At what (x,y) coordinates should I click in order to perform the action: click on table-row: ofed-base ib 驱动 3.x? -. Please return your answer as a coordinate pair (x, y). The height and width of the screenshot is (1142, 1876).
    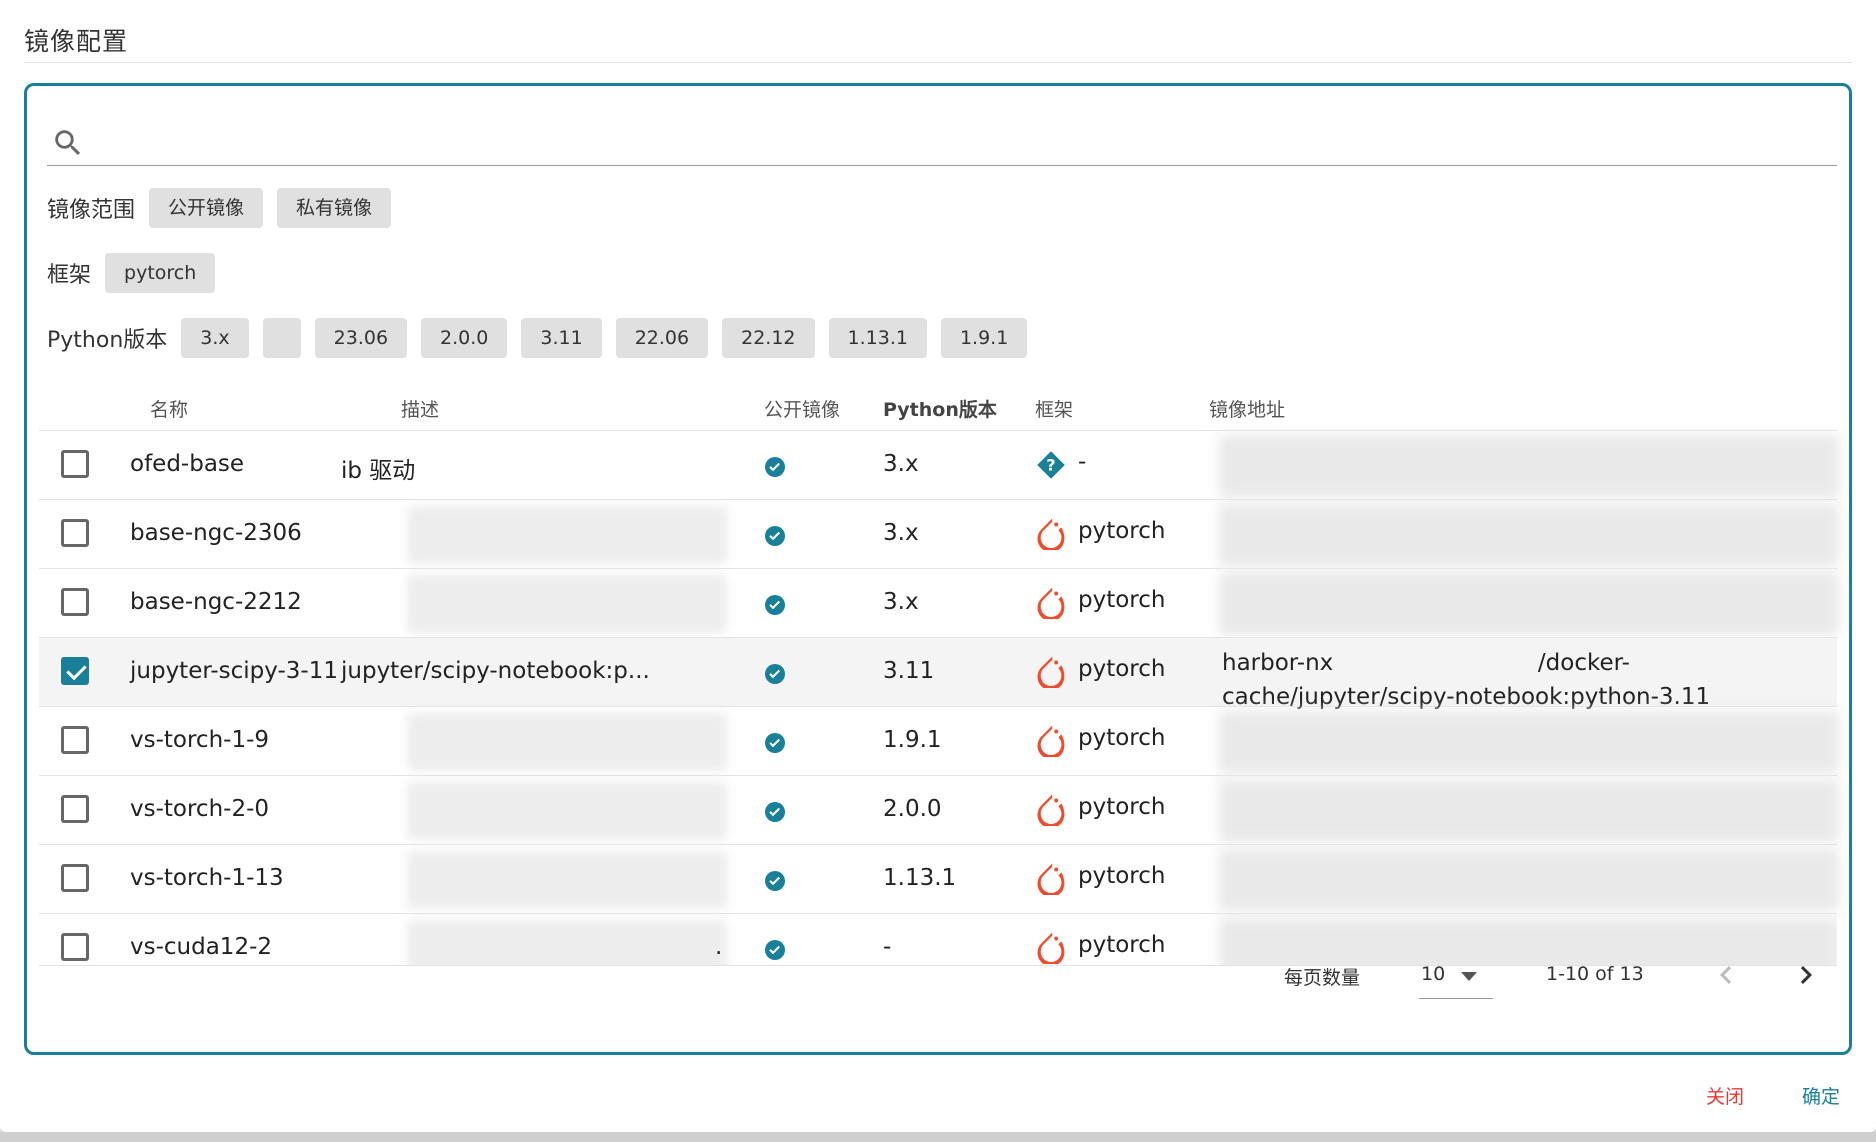
    Looking at the image, I should click on (939, 465).